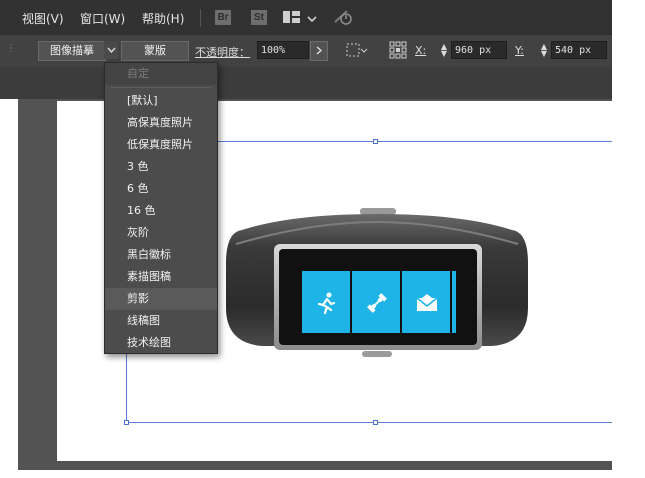 Image resolution: width=645 pixels, height=478 pixels. Describe the element at coordinates (161, 74) in the screenshot. I see `dropdown-header-custom: 自定` at that location.